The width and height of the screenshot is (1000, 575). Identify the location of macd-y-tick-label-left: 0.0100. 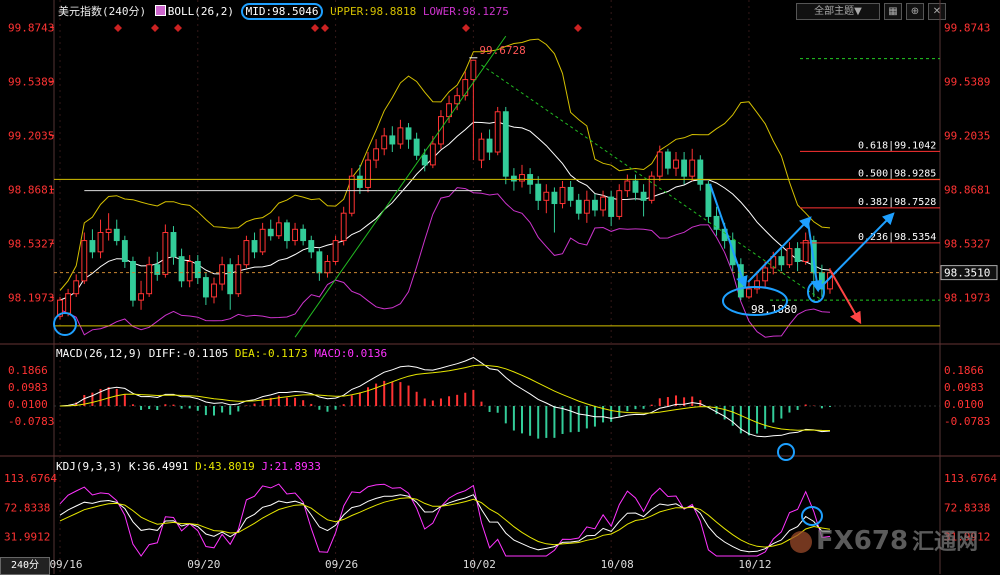
(28, 404).